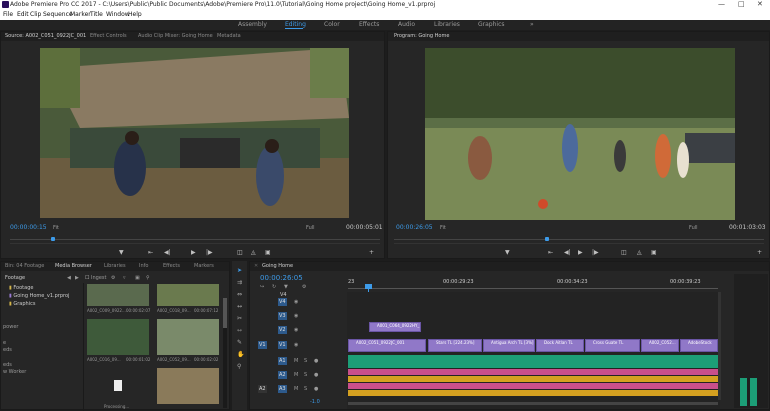 The width and height of the screenshot is (770, 411). Describe the element at coordinates (87, 278) in the screenshot. I see `ingest-checkbox: ☐` at that location.